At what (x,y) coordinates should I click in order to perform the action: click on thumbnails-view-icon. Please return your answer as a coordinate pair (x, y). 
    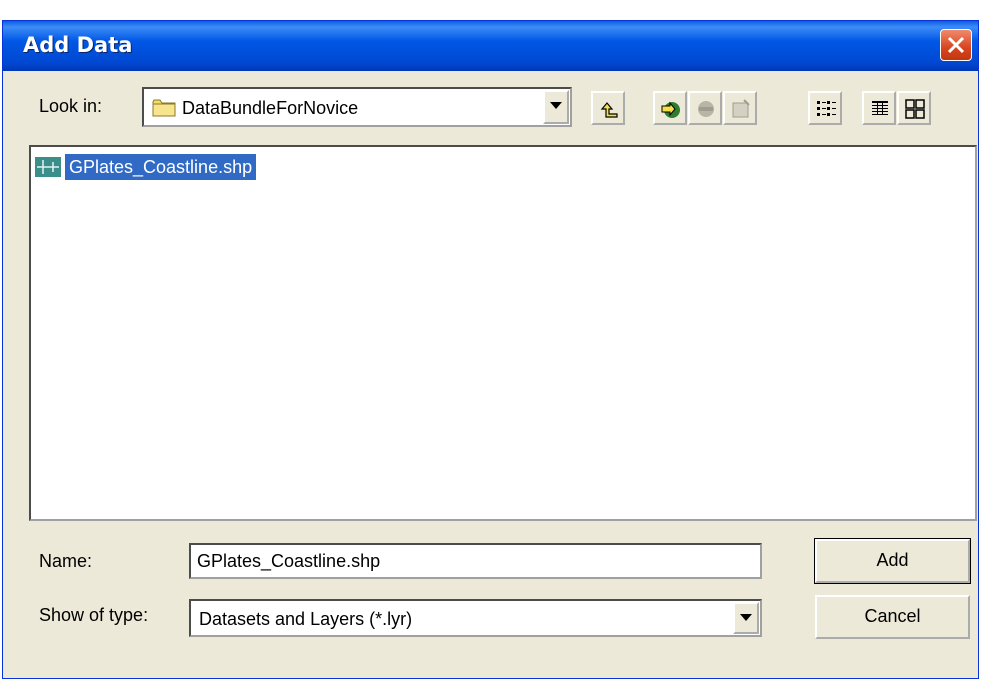
    Looking at the image, I should click on (915, 109).